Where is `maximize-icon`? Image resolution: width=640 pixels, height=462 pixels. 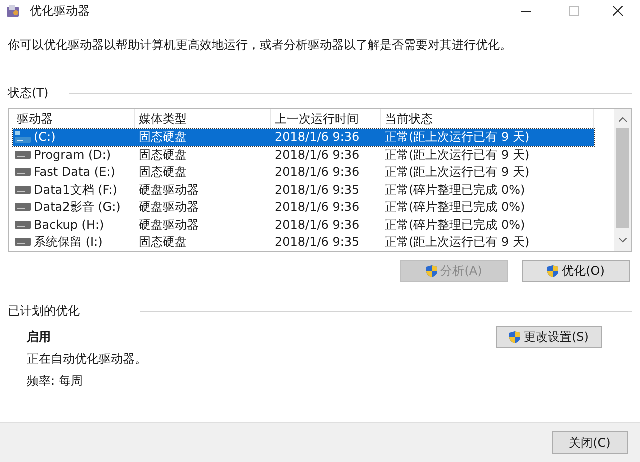
maximize-icon is located at coordinates (574, 11).